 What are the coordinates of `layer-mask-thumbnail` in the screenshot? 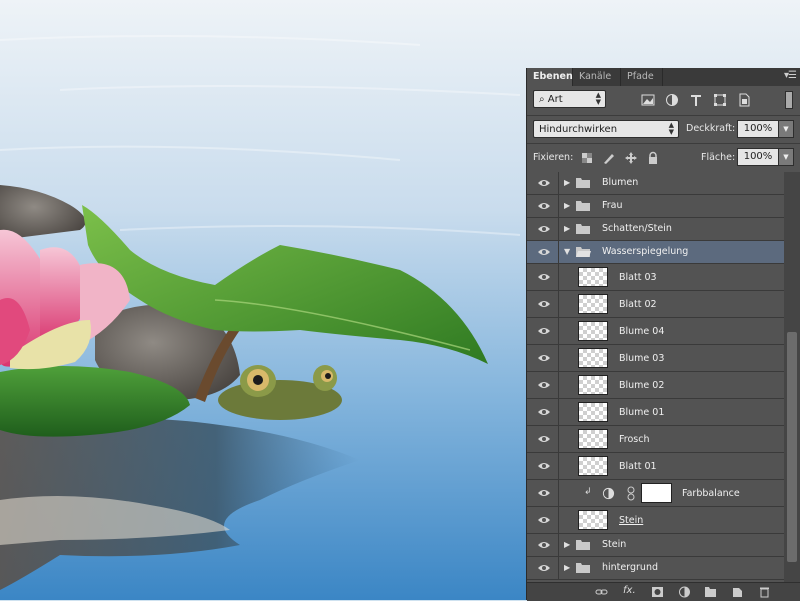 It's located at (656, 493).